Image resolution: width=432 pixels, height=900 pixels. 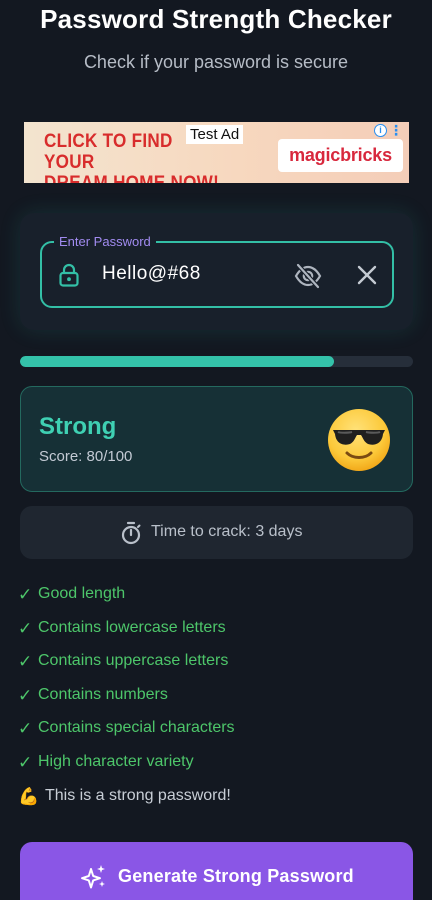 I want to click on password-card: Enter Password Hello@#68, so click(x=216, y=271).